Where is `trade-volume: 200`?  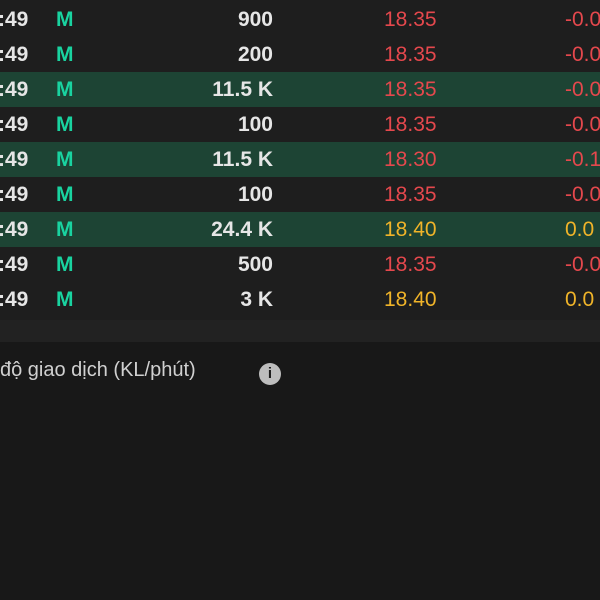 trade-volume: 200 is located at coordinates (255, 54).